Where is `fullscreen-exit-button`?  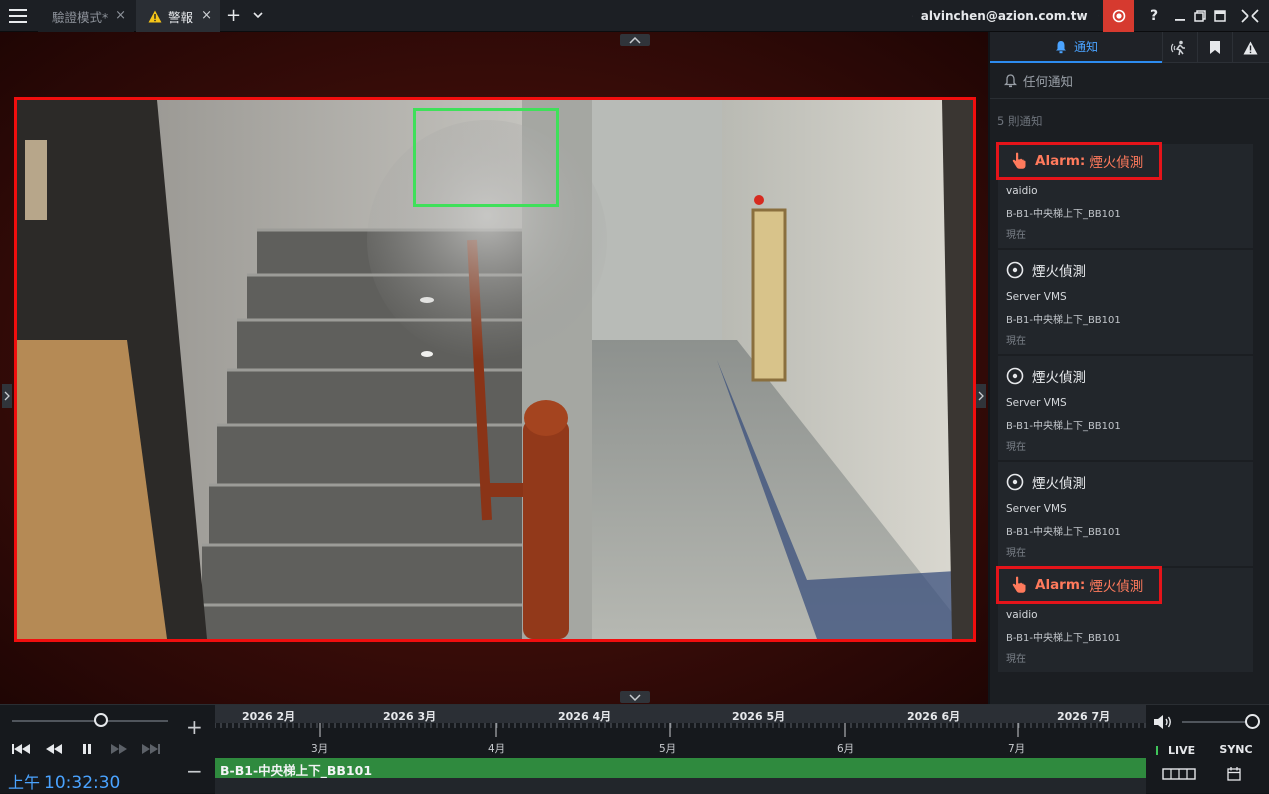
fullscreen-exit-button is located at coordinates (1250, 16).